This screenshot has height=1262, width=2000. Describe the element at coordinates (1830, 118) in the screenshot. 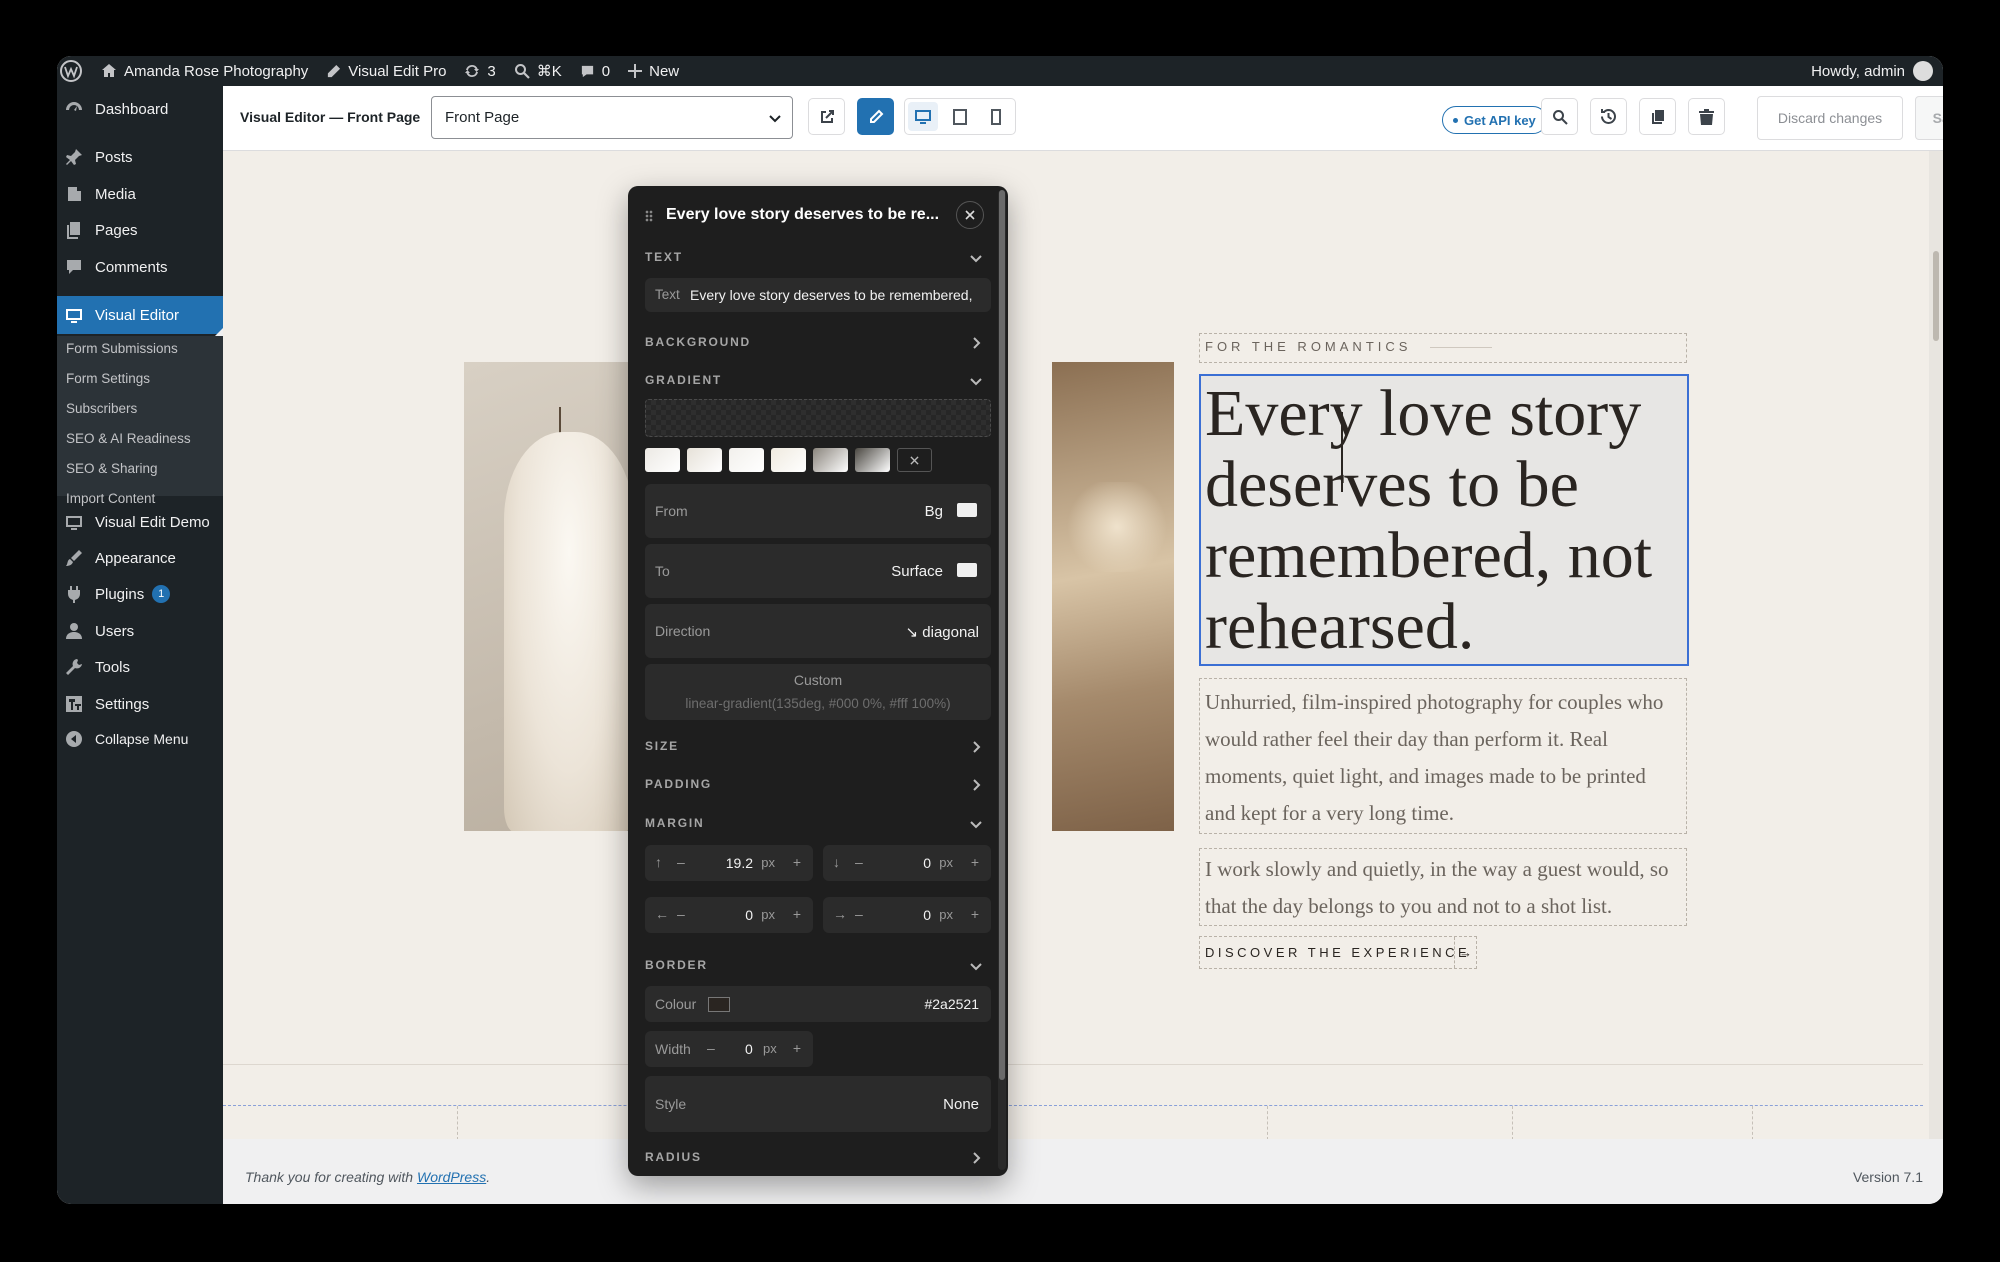

I see `discard-changes-button: Discard changes` at that location.